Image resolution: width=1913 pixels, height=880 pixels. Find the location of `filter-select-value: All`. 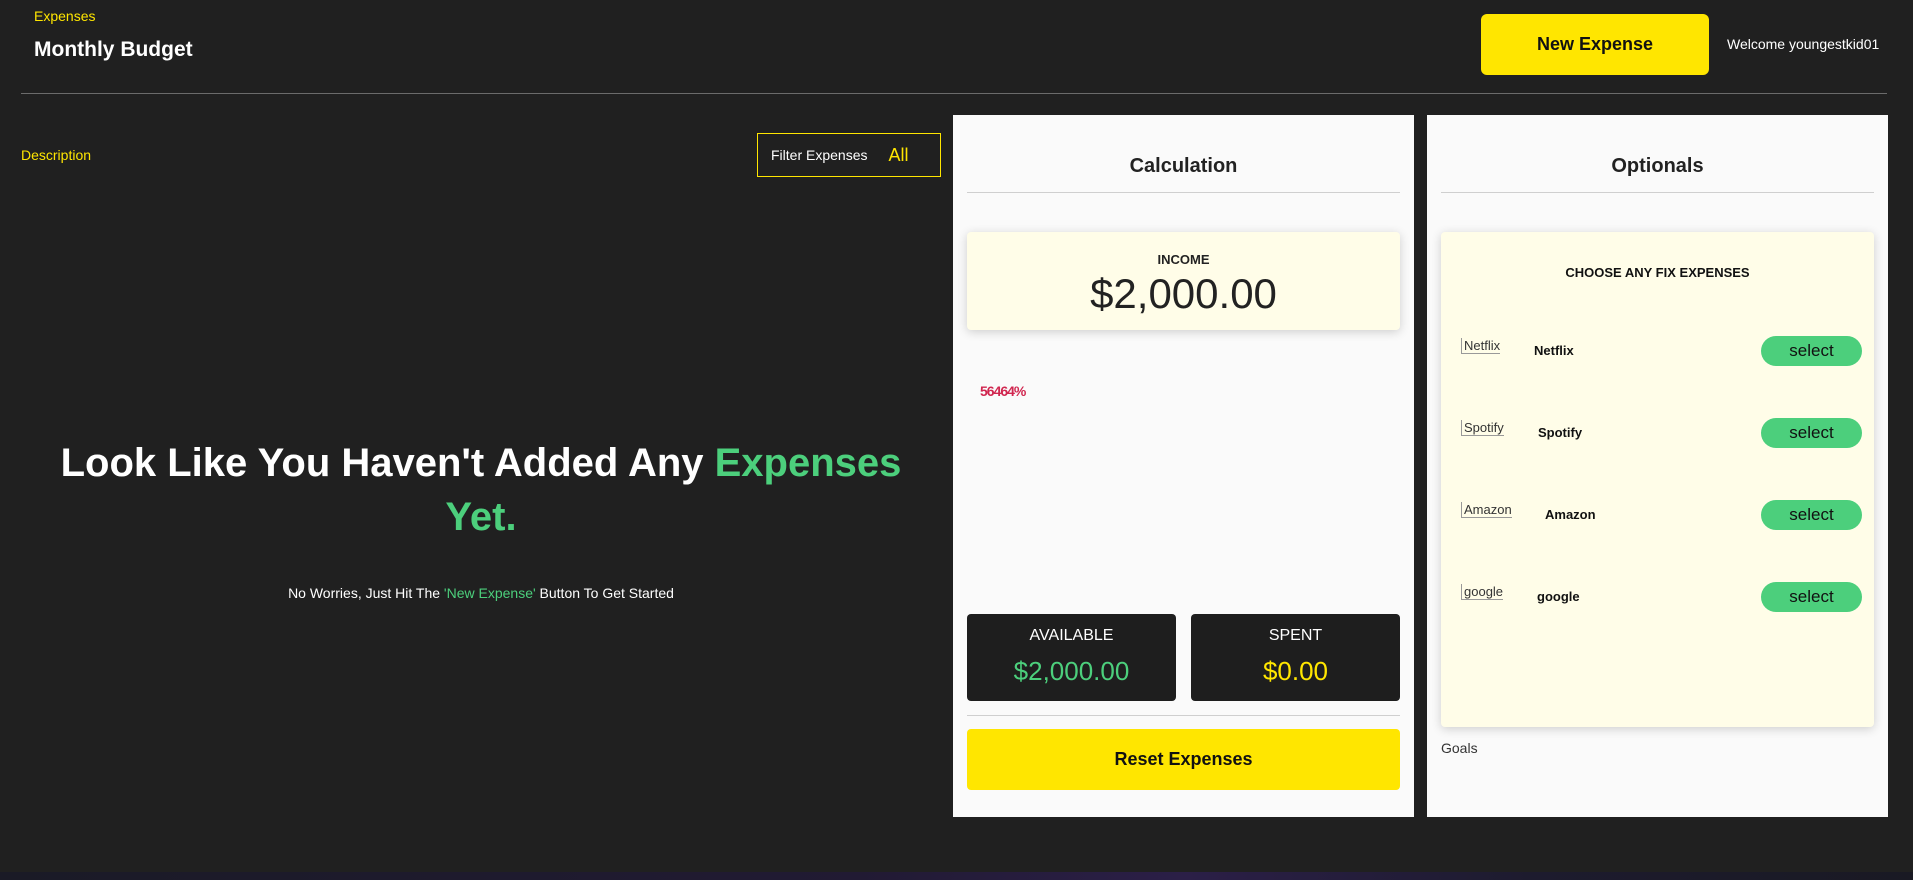

filter-select-value: All is located at coordinates (898, 155).